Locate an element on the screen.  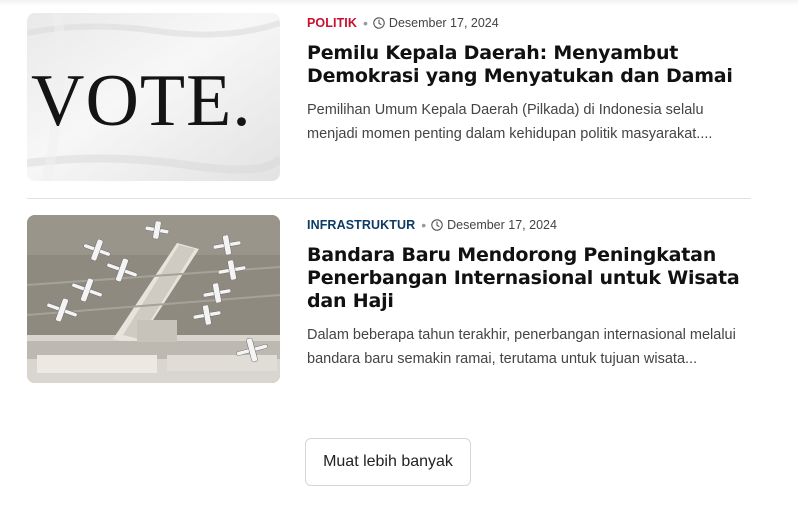
top-shadow is located at coordinates (399, 3).